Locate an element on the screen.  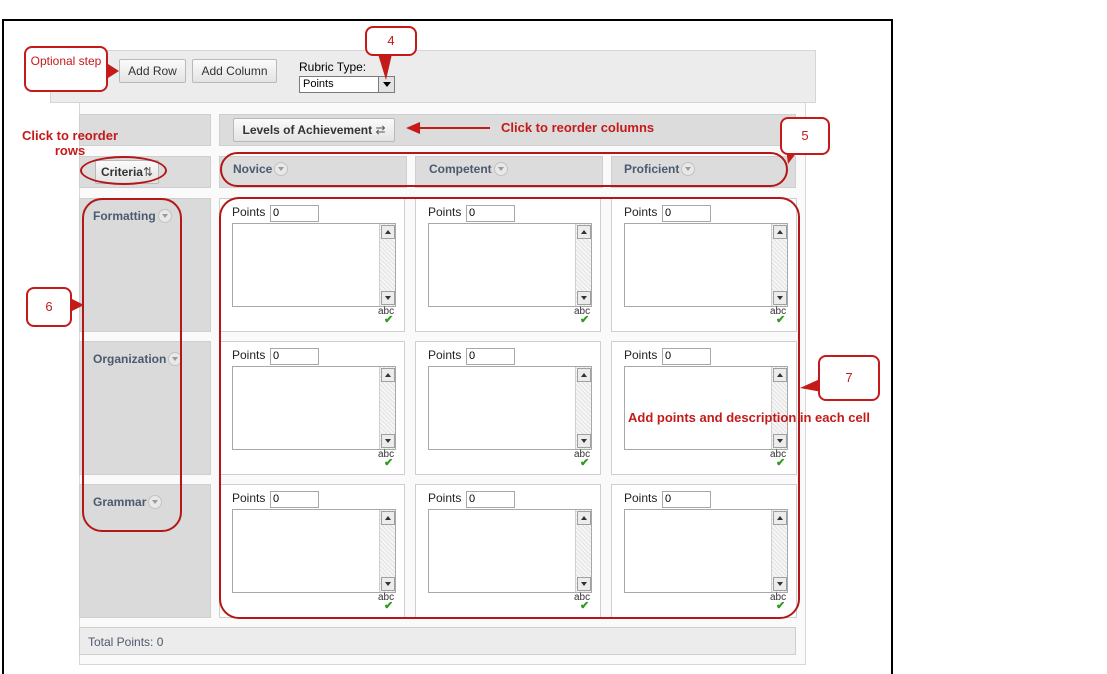
callout-optional-step: Optional step is located at coordinates (66, 69).